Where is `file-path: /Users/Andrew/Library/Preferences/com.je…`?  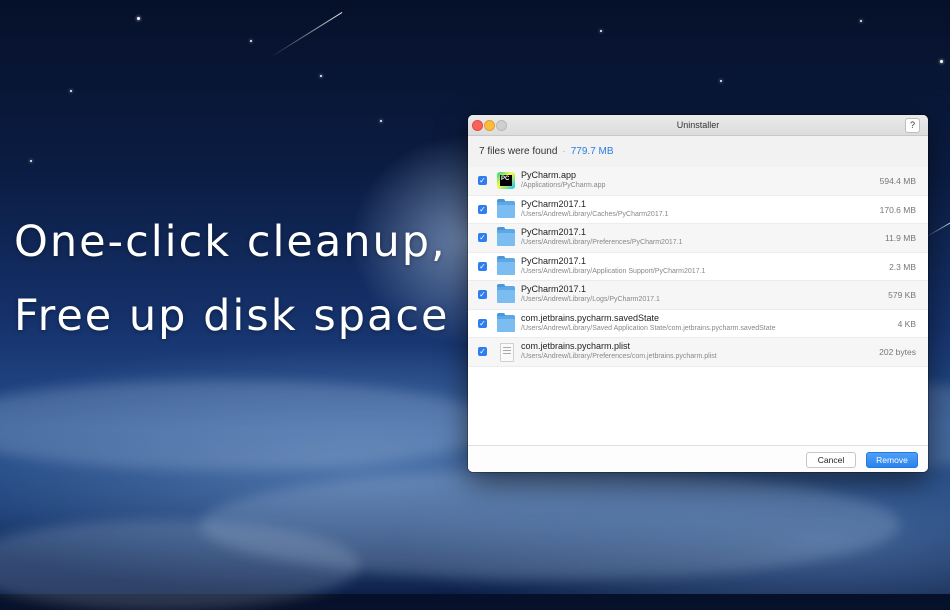
file-path: /Users/Andrew/Library/Preferences/com.je… is located at coordinates (619, 356).